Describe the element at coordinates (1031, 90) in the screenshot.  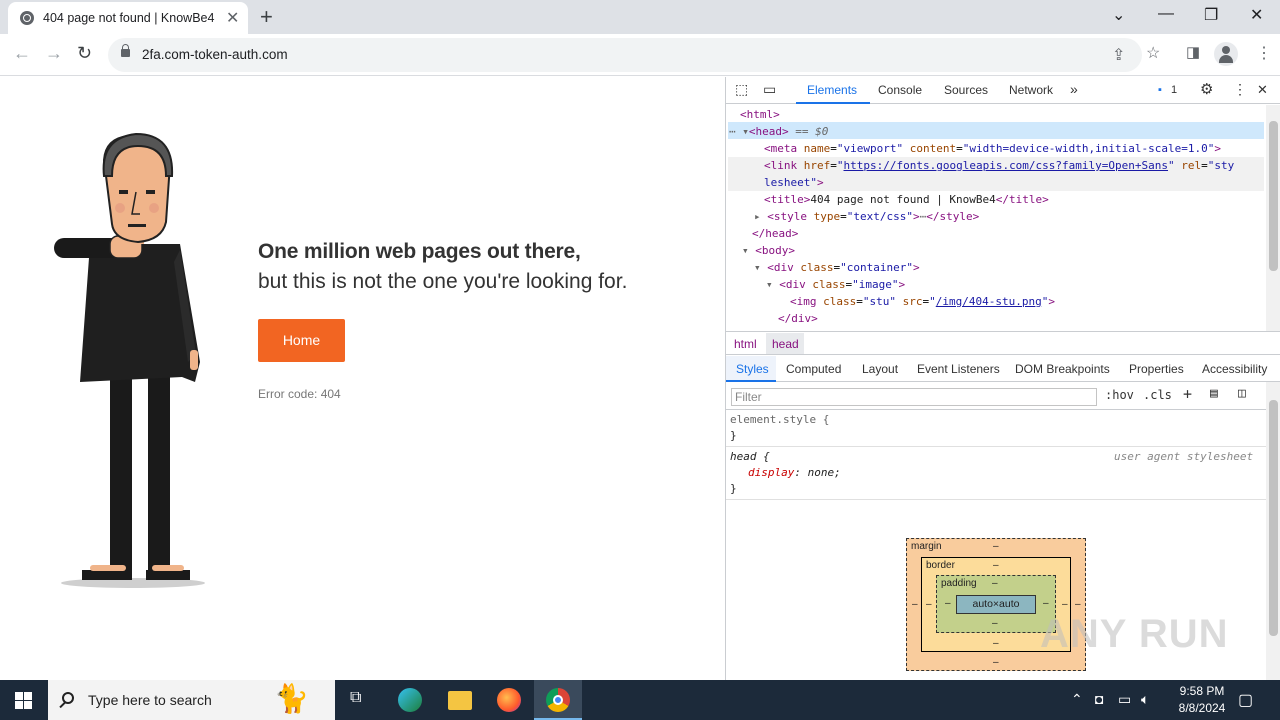
I see `tab-network: Network` at that location.